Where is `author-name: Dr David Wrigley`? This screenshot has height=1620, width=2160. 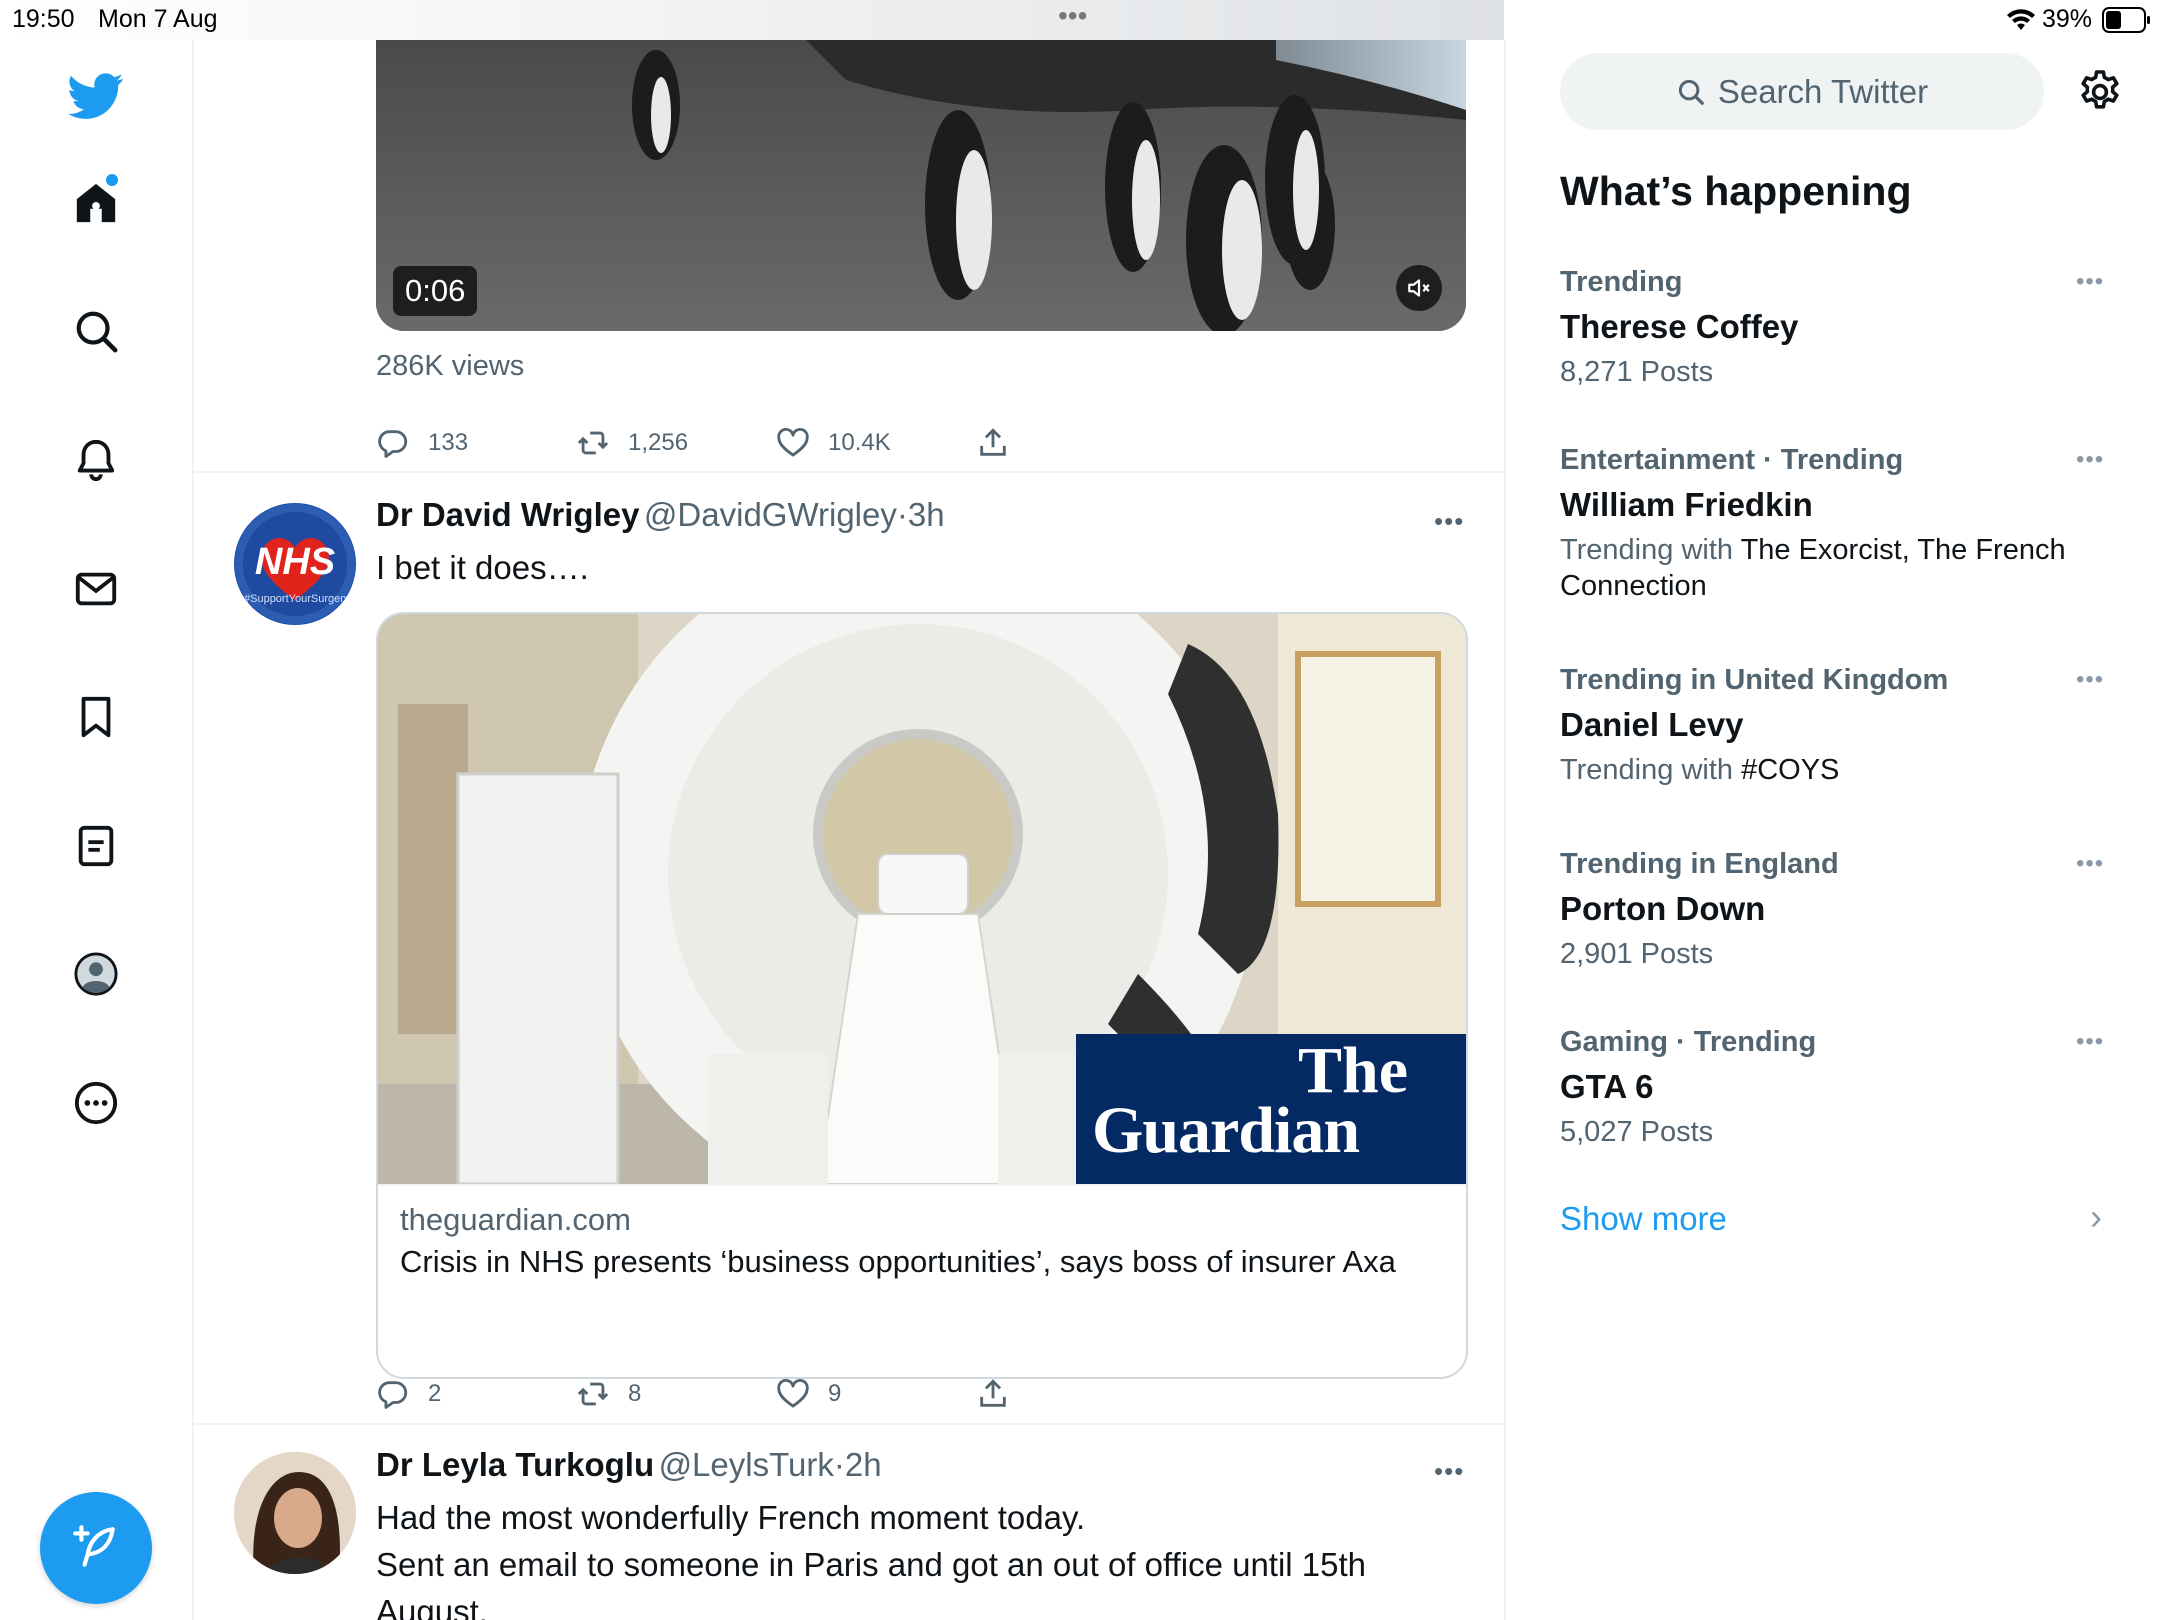
author-name: Dr David Wrigley is located at coordinates (507, 514).